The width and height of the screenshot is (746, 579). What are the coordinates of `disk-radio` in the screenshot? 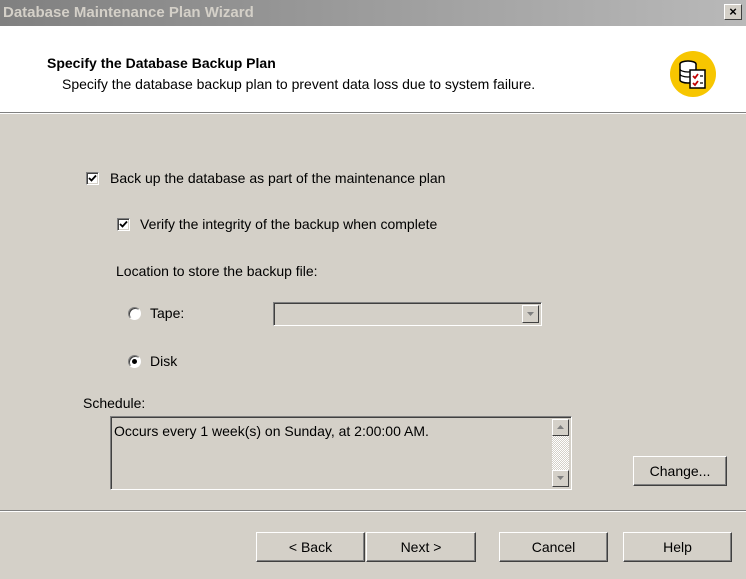 It's located at (134, 361).